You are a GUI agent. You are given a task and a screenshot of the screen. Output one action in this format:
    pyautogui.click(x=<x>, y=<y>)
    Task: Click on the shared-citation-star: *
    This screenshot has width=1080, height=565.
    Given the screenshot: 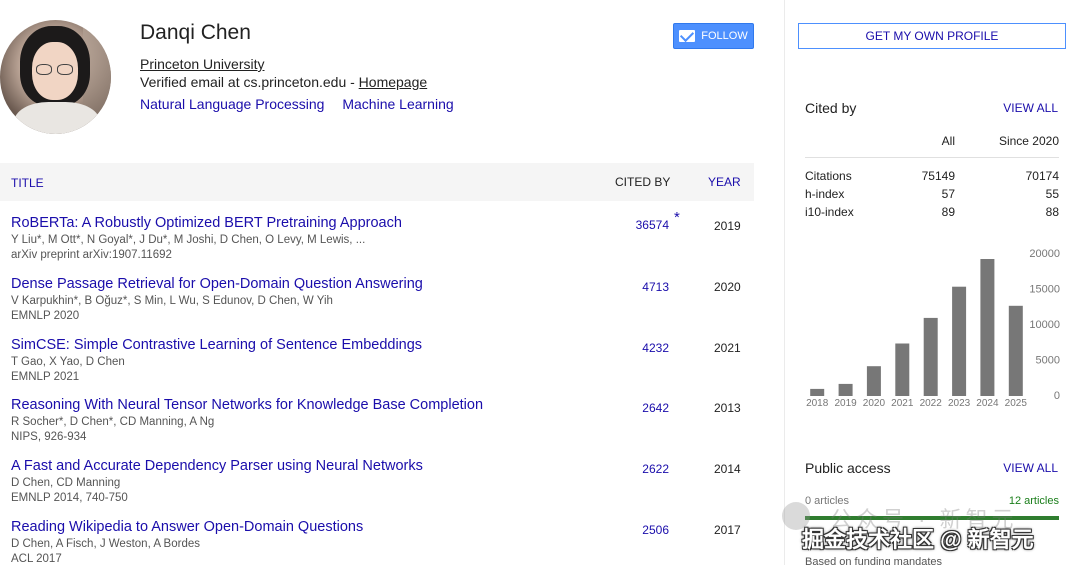 What is the action you would take?
    pyautogui.click(x=677, y=217)
    